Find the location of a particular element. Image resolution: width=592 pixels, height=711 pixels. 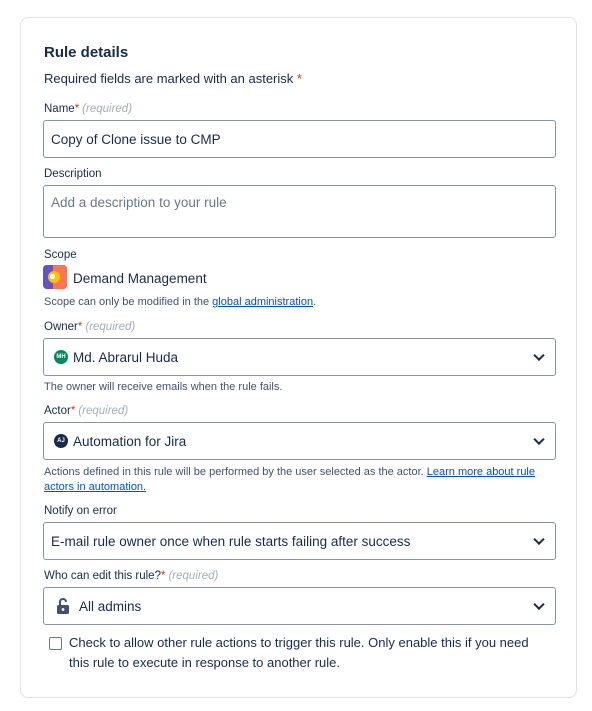

who-can-edit-select-value: All admins is located at coordinates (110, 606).